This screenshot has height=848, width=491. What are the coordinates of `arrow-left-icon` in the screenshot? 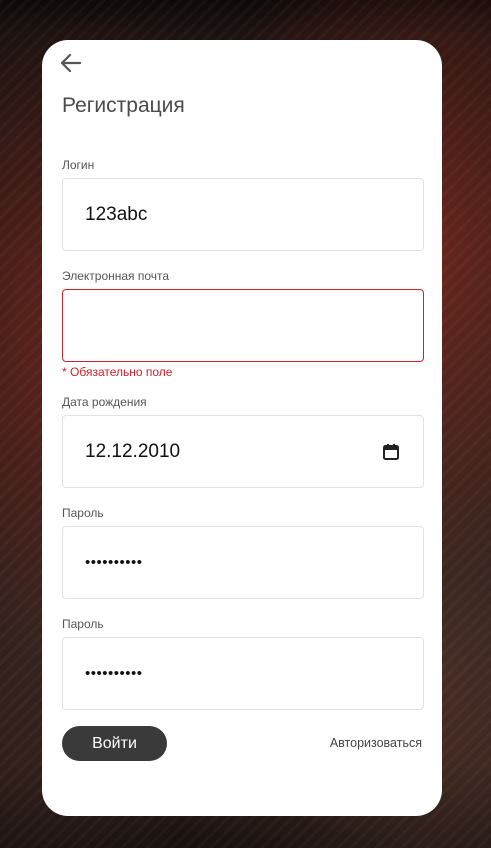 It's located at (71, 63).